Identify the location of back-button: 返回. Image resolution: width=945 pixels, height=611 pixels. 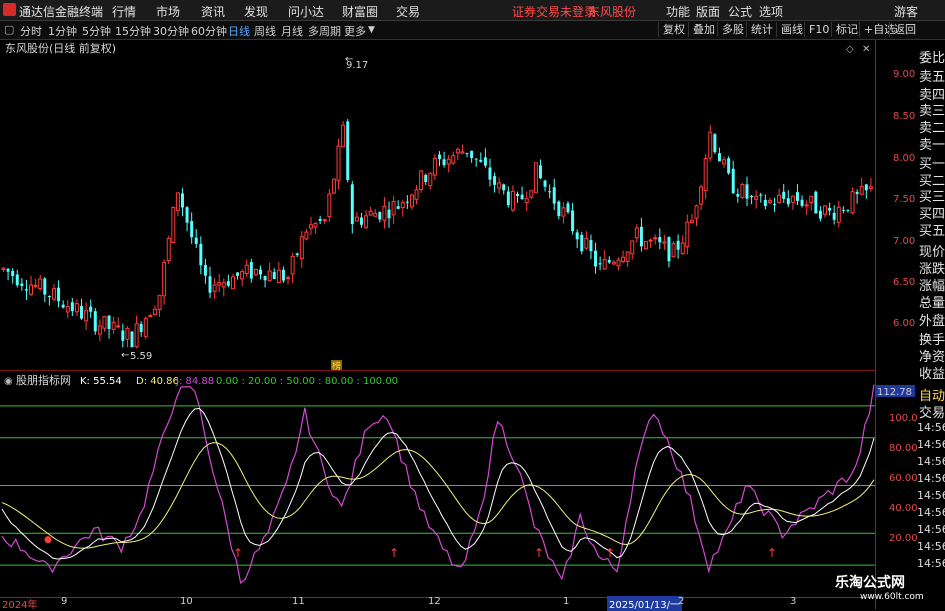
(904, 29).